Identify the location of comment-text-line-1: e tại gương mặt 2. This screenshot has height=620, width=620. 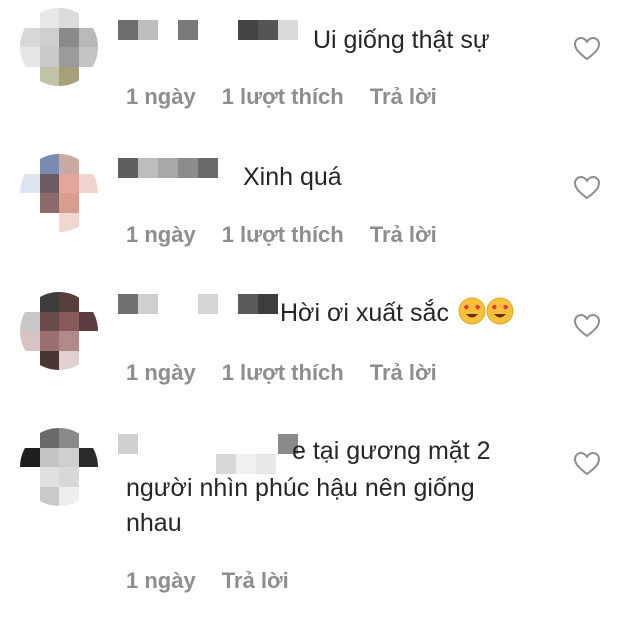
(391, 451).